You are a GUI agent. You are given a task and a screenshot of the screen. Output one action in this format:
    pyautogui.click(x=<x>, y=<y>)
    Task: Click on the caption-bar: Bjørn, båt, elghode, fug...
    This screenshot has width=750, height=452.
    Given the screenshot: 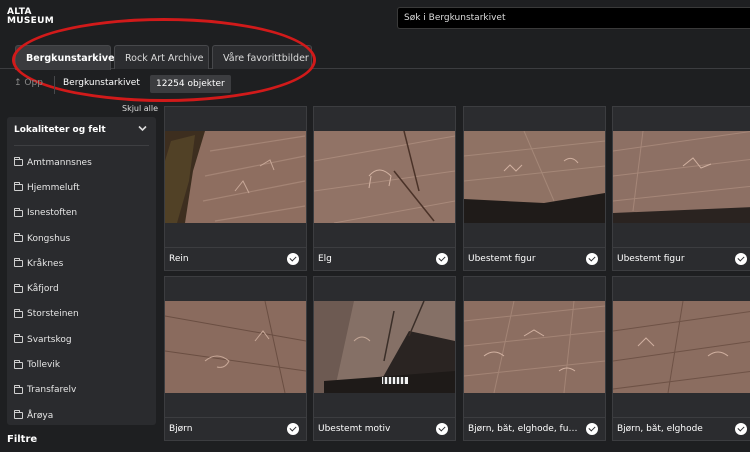 What is the action you would take?
    pyautogui.click(x=534, y=428)
    